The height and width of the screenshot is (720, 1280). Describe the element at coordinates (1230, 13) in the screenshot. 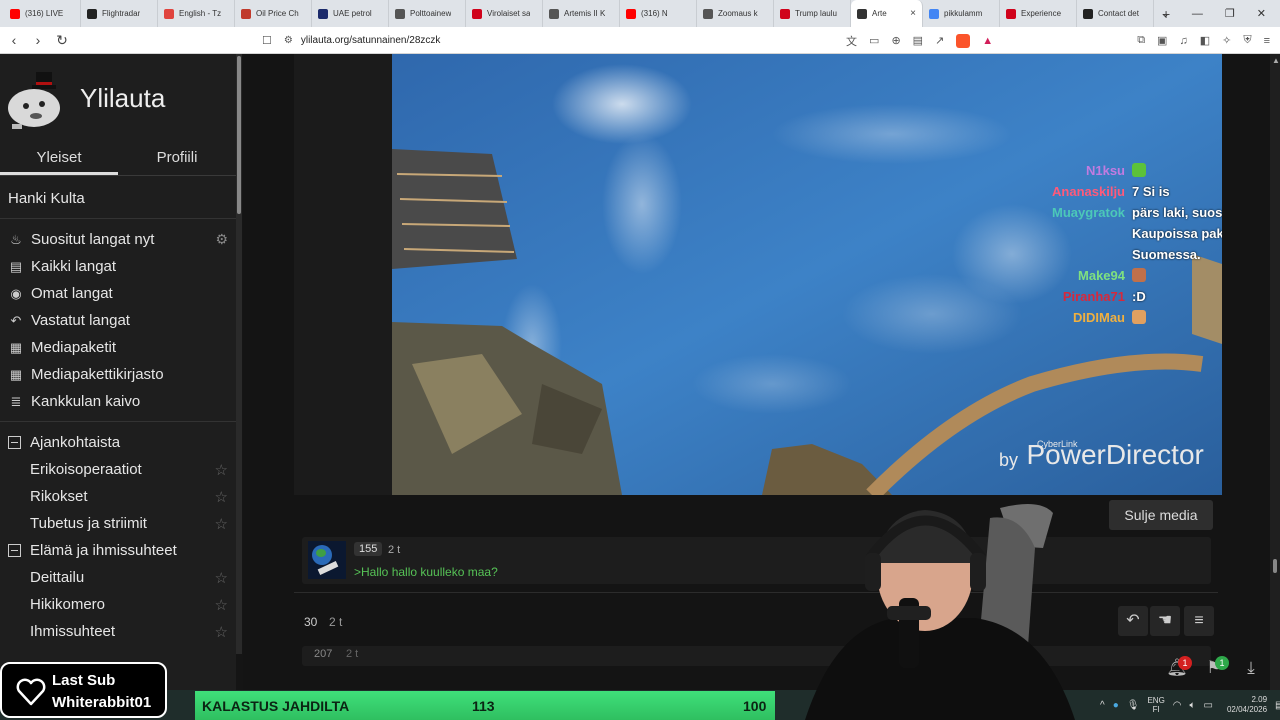

I see `maximize-button: ❐` at that location.